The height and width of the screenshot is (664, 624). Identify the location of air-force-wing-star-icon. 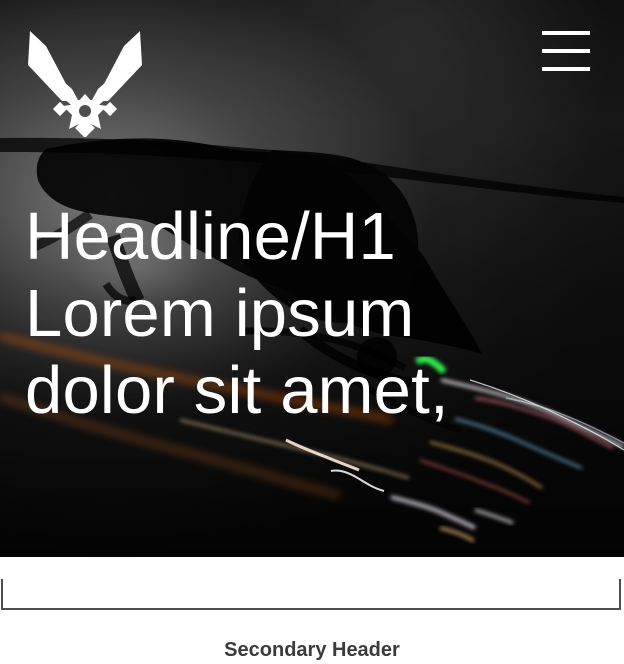
(85, 84).